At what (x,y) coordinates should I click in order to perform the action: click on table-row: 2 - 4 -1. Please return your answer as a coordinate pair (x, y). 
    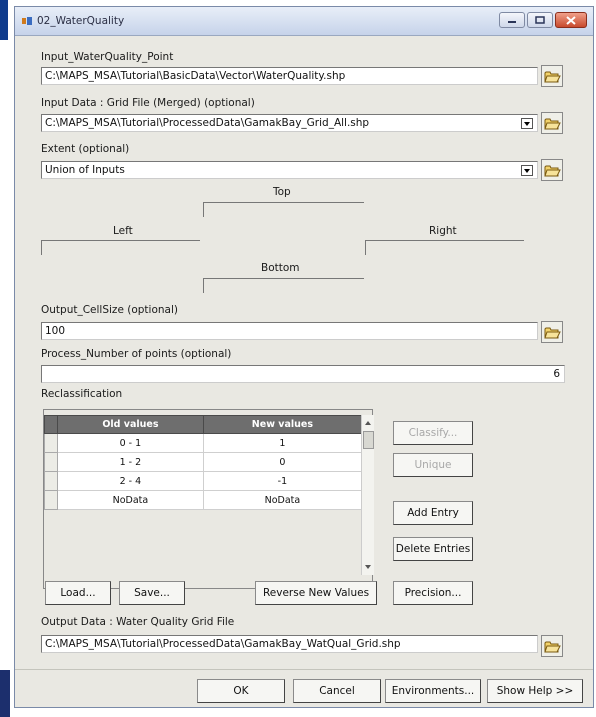
    Looking at the image, I should click on (203, 481).